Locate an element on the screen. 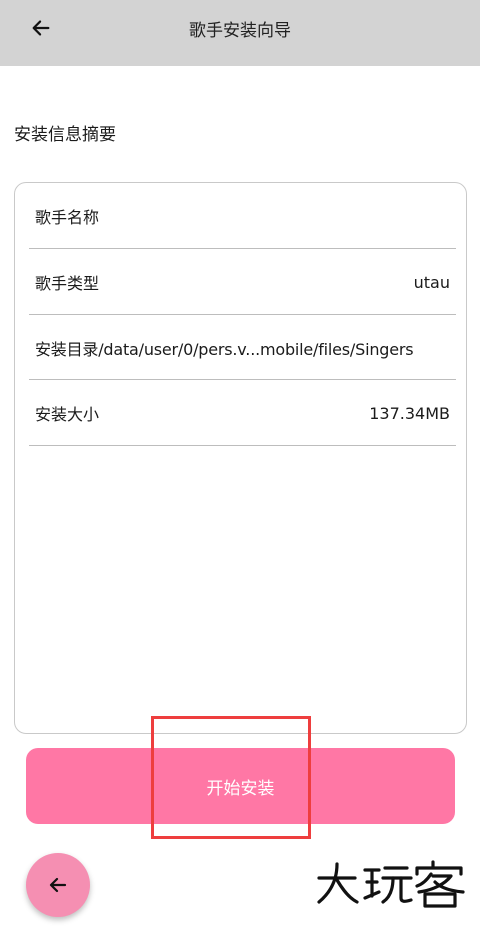 The height and width of the screenshot is (927, 480). row-value: 137.34MB is located at coordinates (409, 413).